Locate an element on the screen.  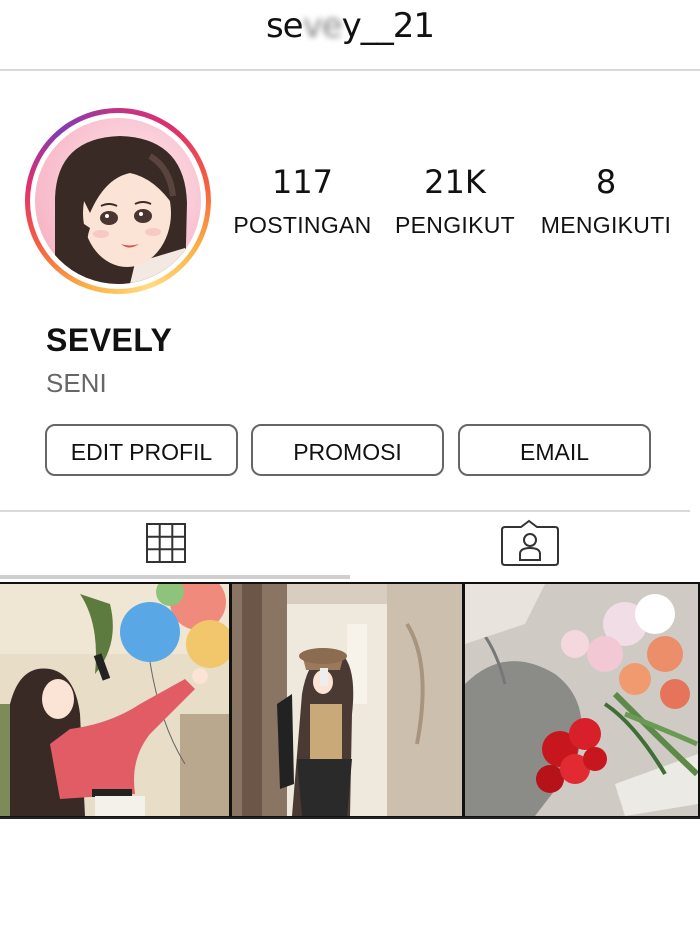
username-suffix: y__21 is located at coordinates (388, 26).